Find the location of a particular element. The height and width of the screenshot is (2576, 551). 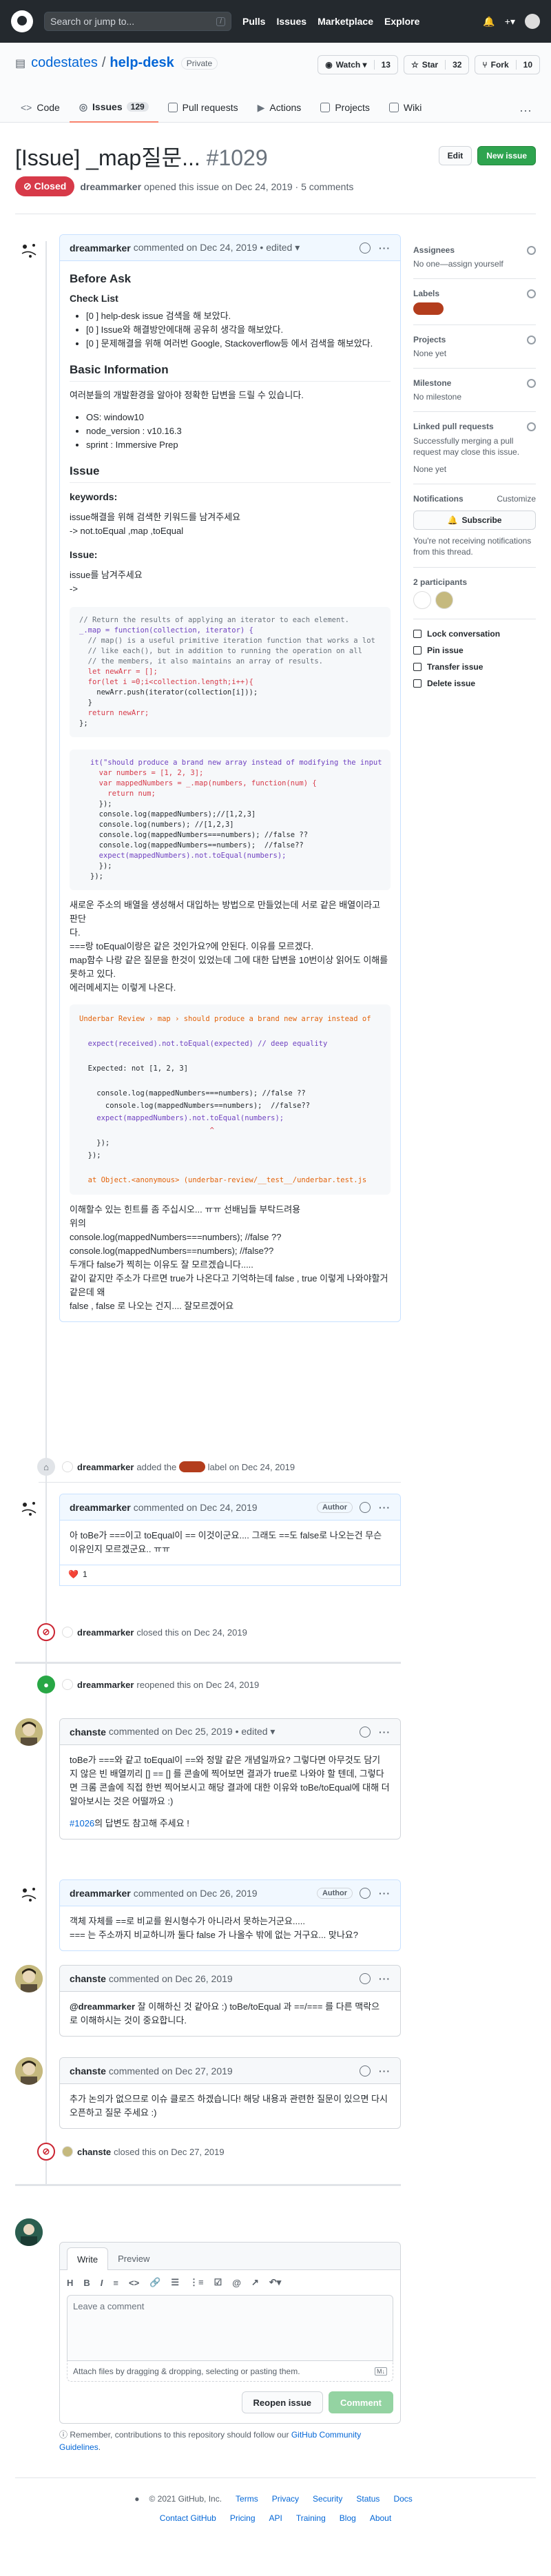

watch-count: 13 is located at coordinates (382, 65).